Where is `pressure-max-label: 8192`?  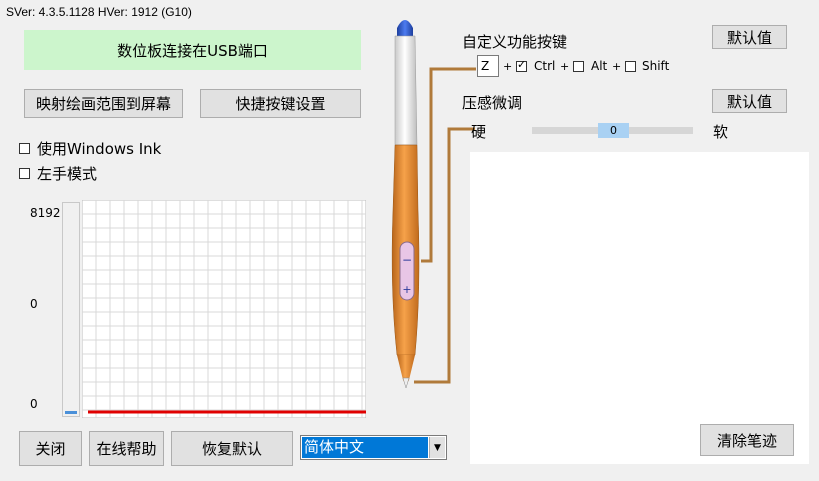
pressure-max-label: 8192 is located at coordinates (45, 213).